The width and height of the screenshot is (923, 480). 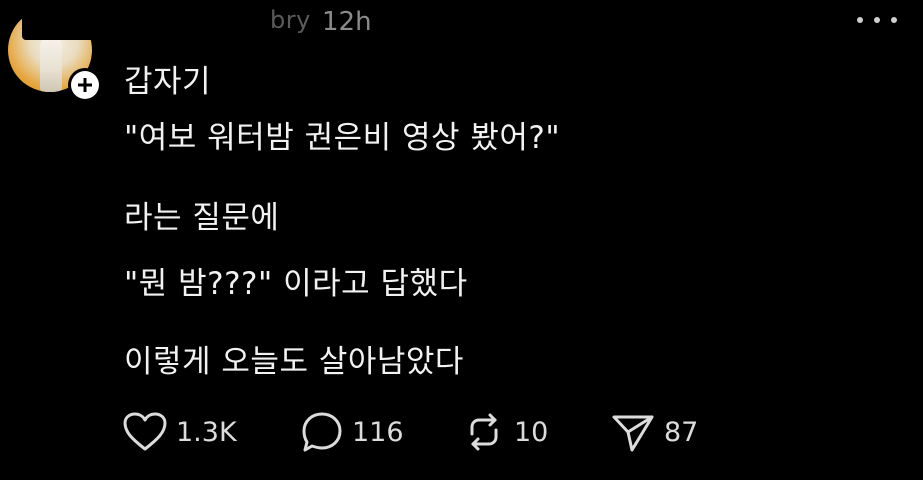 What do you see at coordinates (633, 433) in the screenshot?
I see `paper-plane-icon` at bounding box center [633, 433].